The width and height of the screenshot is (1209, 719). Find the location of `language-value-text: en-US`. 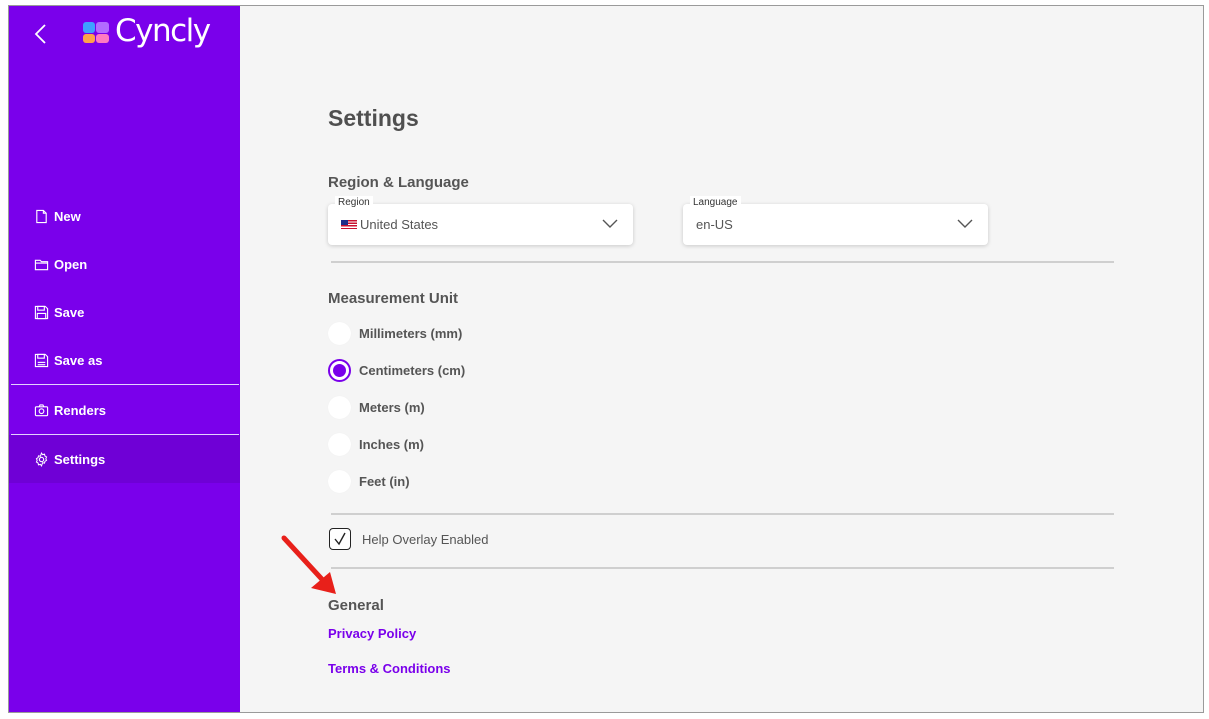

language-value-text: en-US is located at coordinates (714, 224).